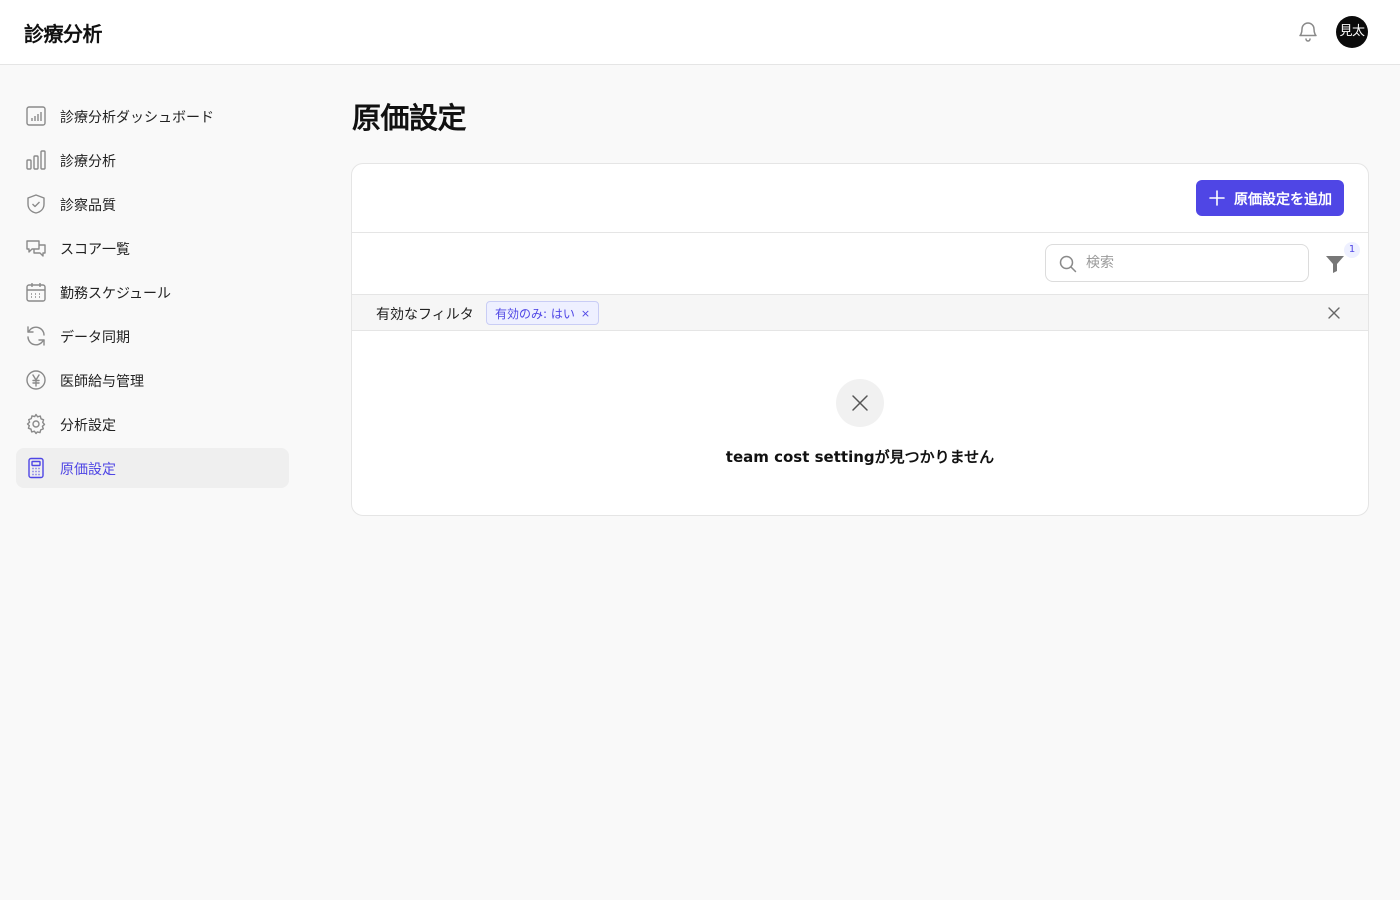  I want to click on chat-bubbles-icon, so click(36, 248).